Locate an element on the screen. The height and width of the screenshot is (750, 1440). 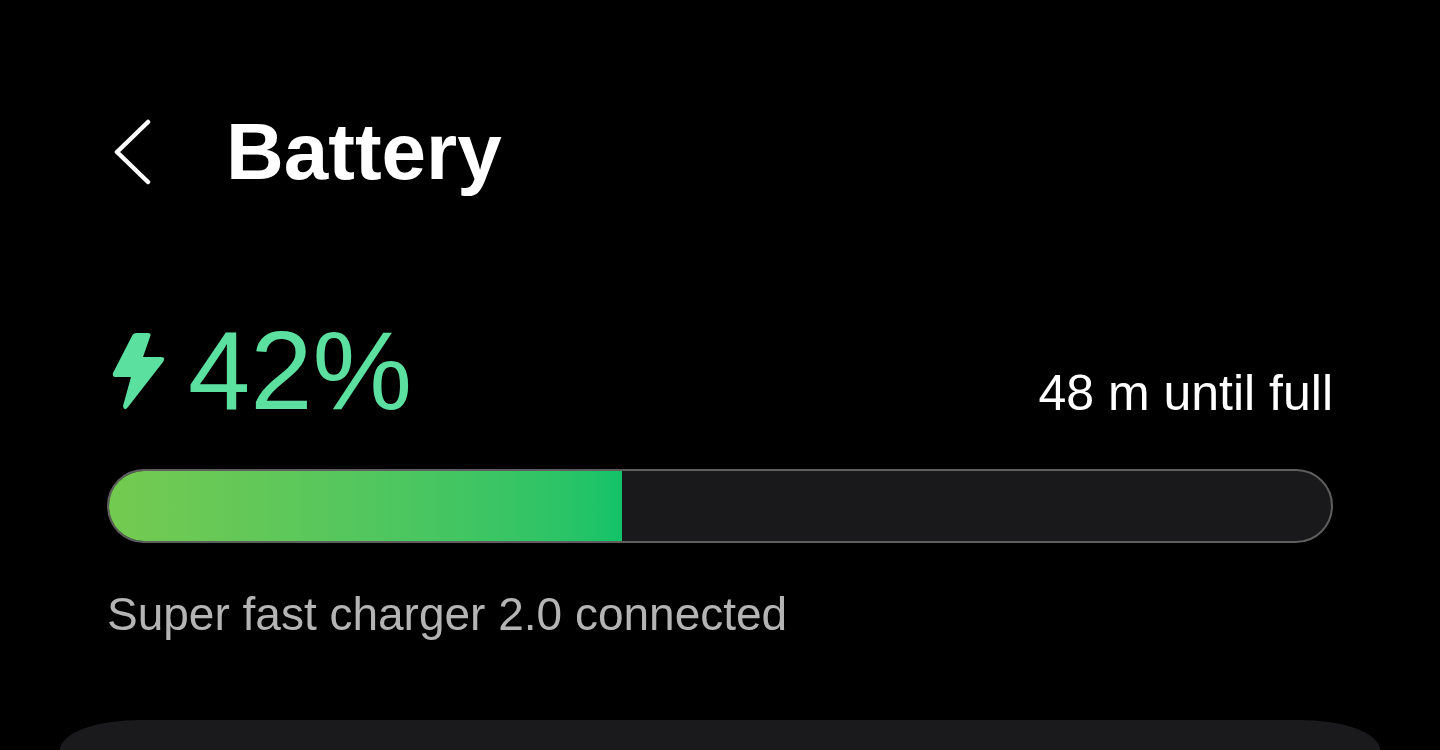
back-chevron-icon is located at coordinates (132, 152).